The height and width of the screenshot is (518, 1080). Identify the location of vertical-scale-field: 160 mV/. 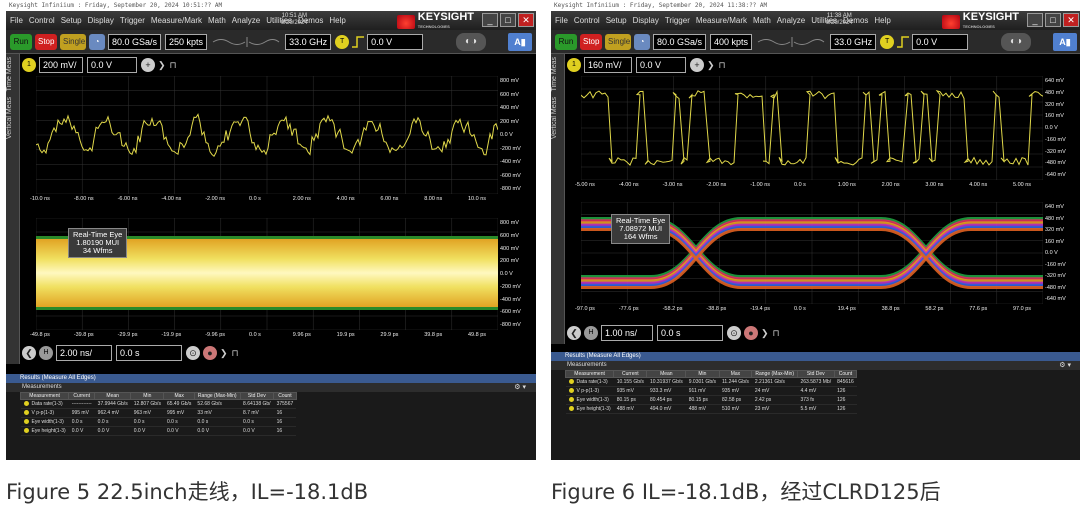
(608, 65).